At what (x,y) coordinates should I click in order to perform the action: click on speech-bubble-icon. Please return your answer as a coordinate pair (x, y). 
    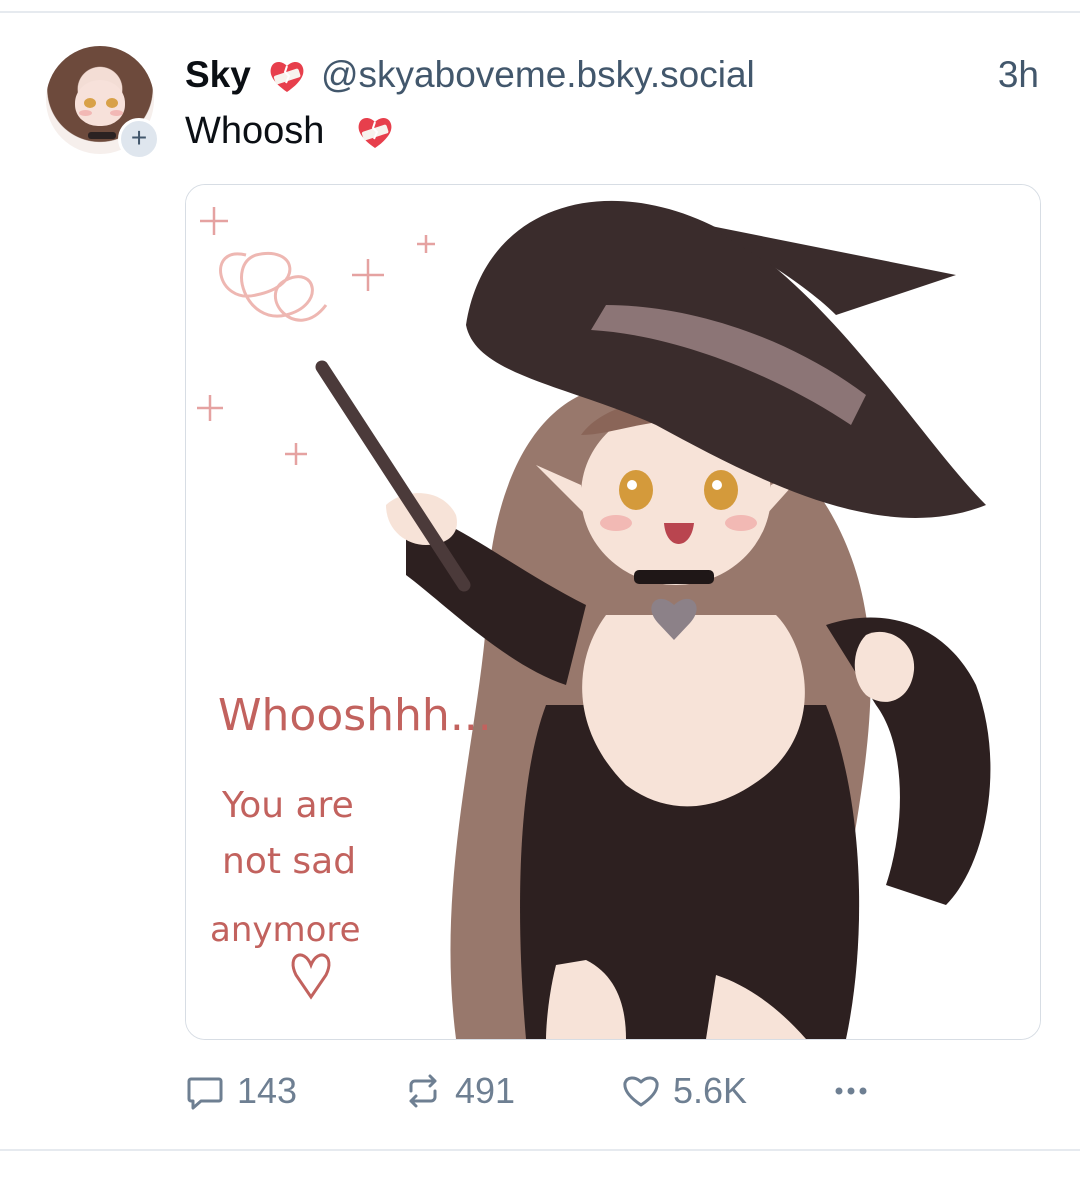
    Looking at the image, I should click on (205, 1093).